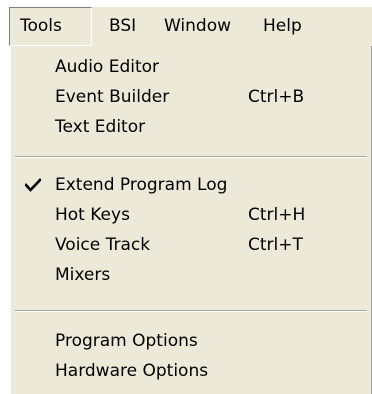 This screenshot has height=394, width=372. I want to click on menu-item-shortcut: Ctrl+B, so click(276, 97).